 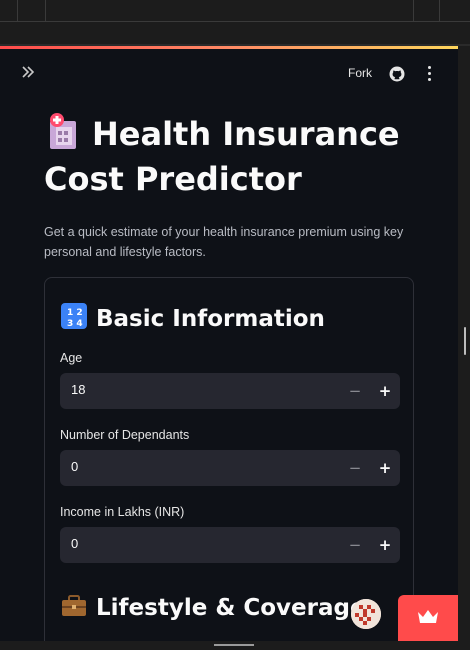 What do you see at coordinates (230, 468) in the screenshot?
I see `dependants-input: 0 − +` at bounding box center [230, 468].